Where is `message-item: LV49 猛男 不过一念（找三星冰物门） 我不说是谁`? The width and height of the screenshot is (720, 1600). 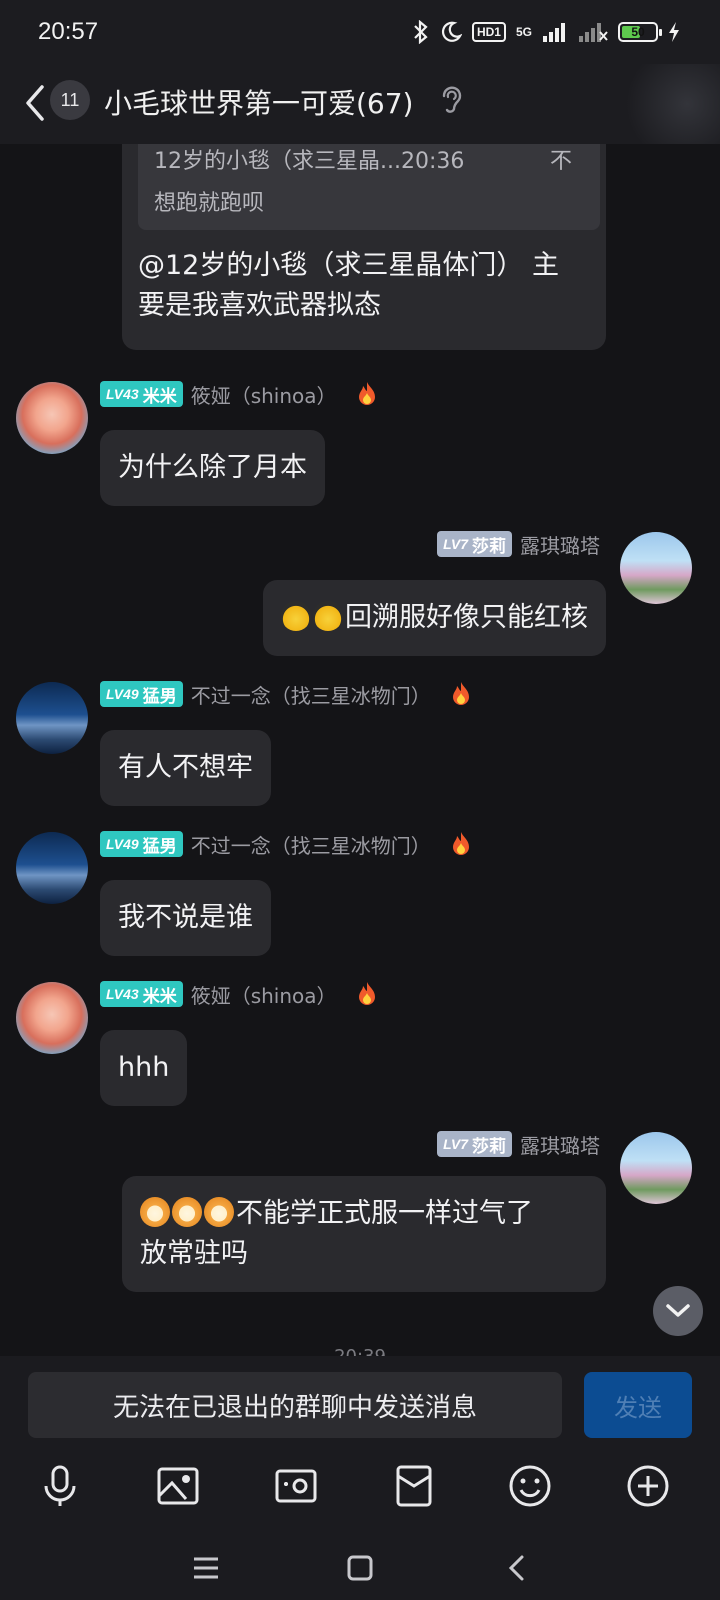 message-item: LV49 猛男 不过一念（找三星冰物门） 我不说是谁 is located at coordinates (360, 893).